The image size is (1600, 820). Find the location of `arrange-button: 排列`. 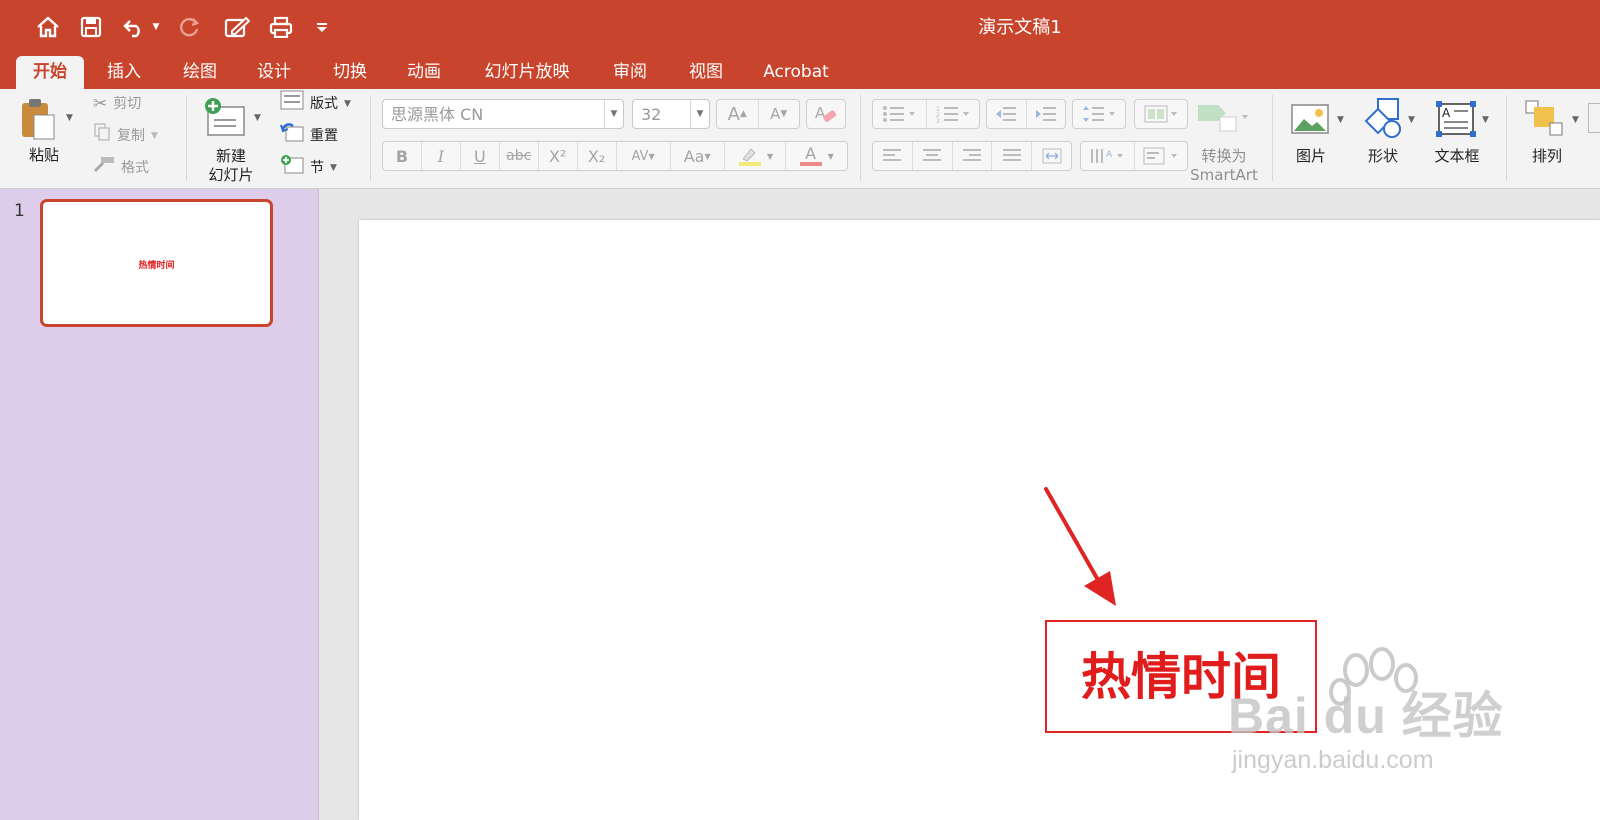

arrange-button: 排列 is located at coordinates (1547, 156).